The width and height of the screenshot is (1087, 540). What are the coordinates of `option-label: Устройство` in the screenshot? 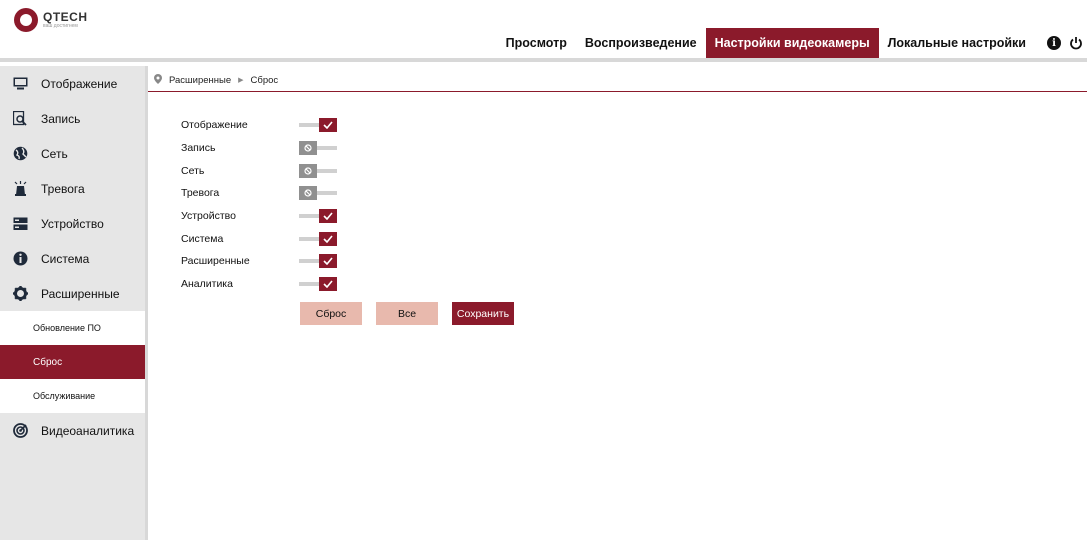 It's located at (208, 216).